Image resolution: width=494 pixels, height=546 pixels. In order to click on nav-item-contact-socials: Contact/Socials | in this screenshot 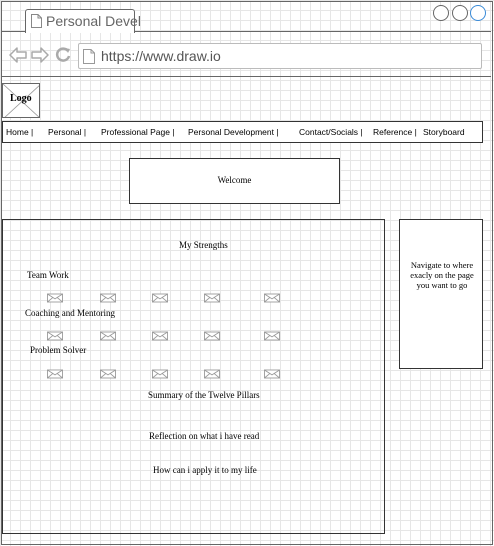, I will do `click(331, 132)`.